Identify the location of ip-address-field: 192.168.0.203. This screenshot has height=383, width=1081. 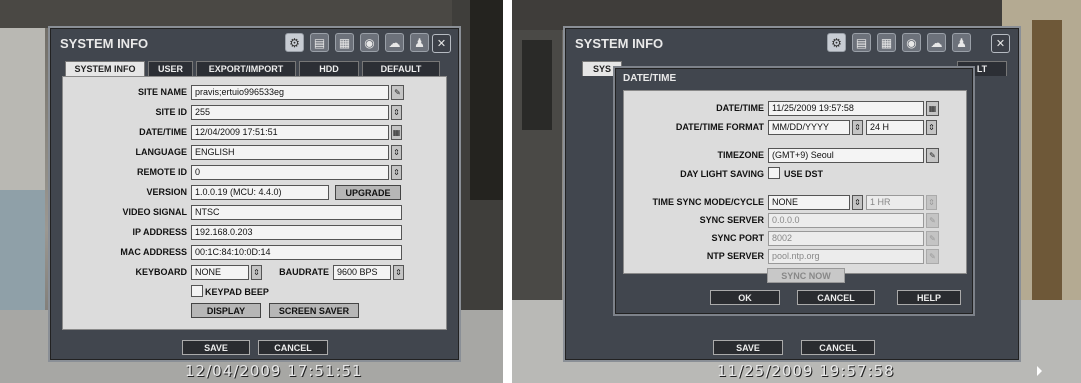
(296, 232).